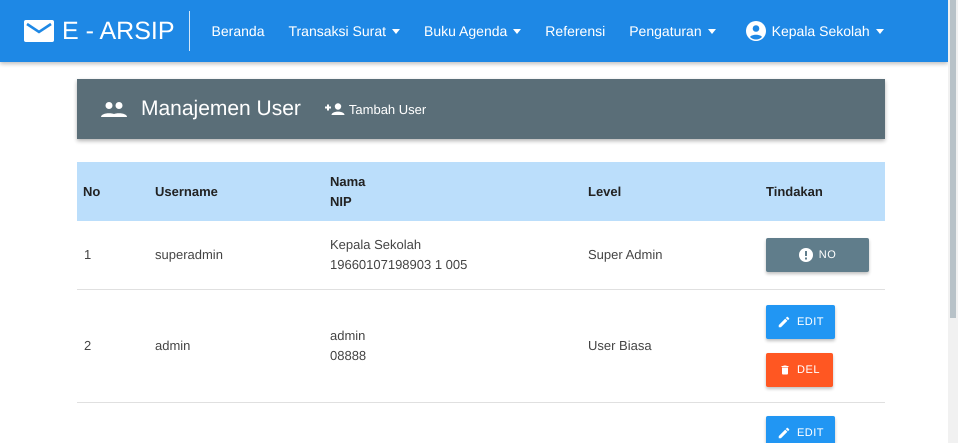 This screenshot has width=958, height=443. I want to click on user-menu: Kepala Sekolah, so click(815, 31).